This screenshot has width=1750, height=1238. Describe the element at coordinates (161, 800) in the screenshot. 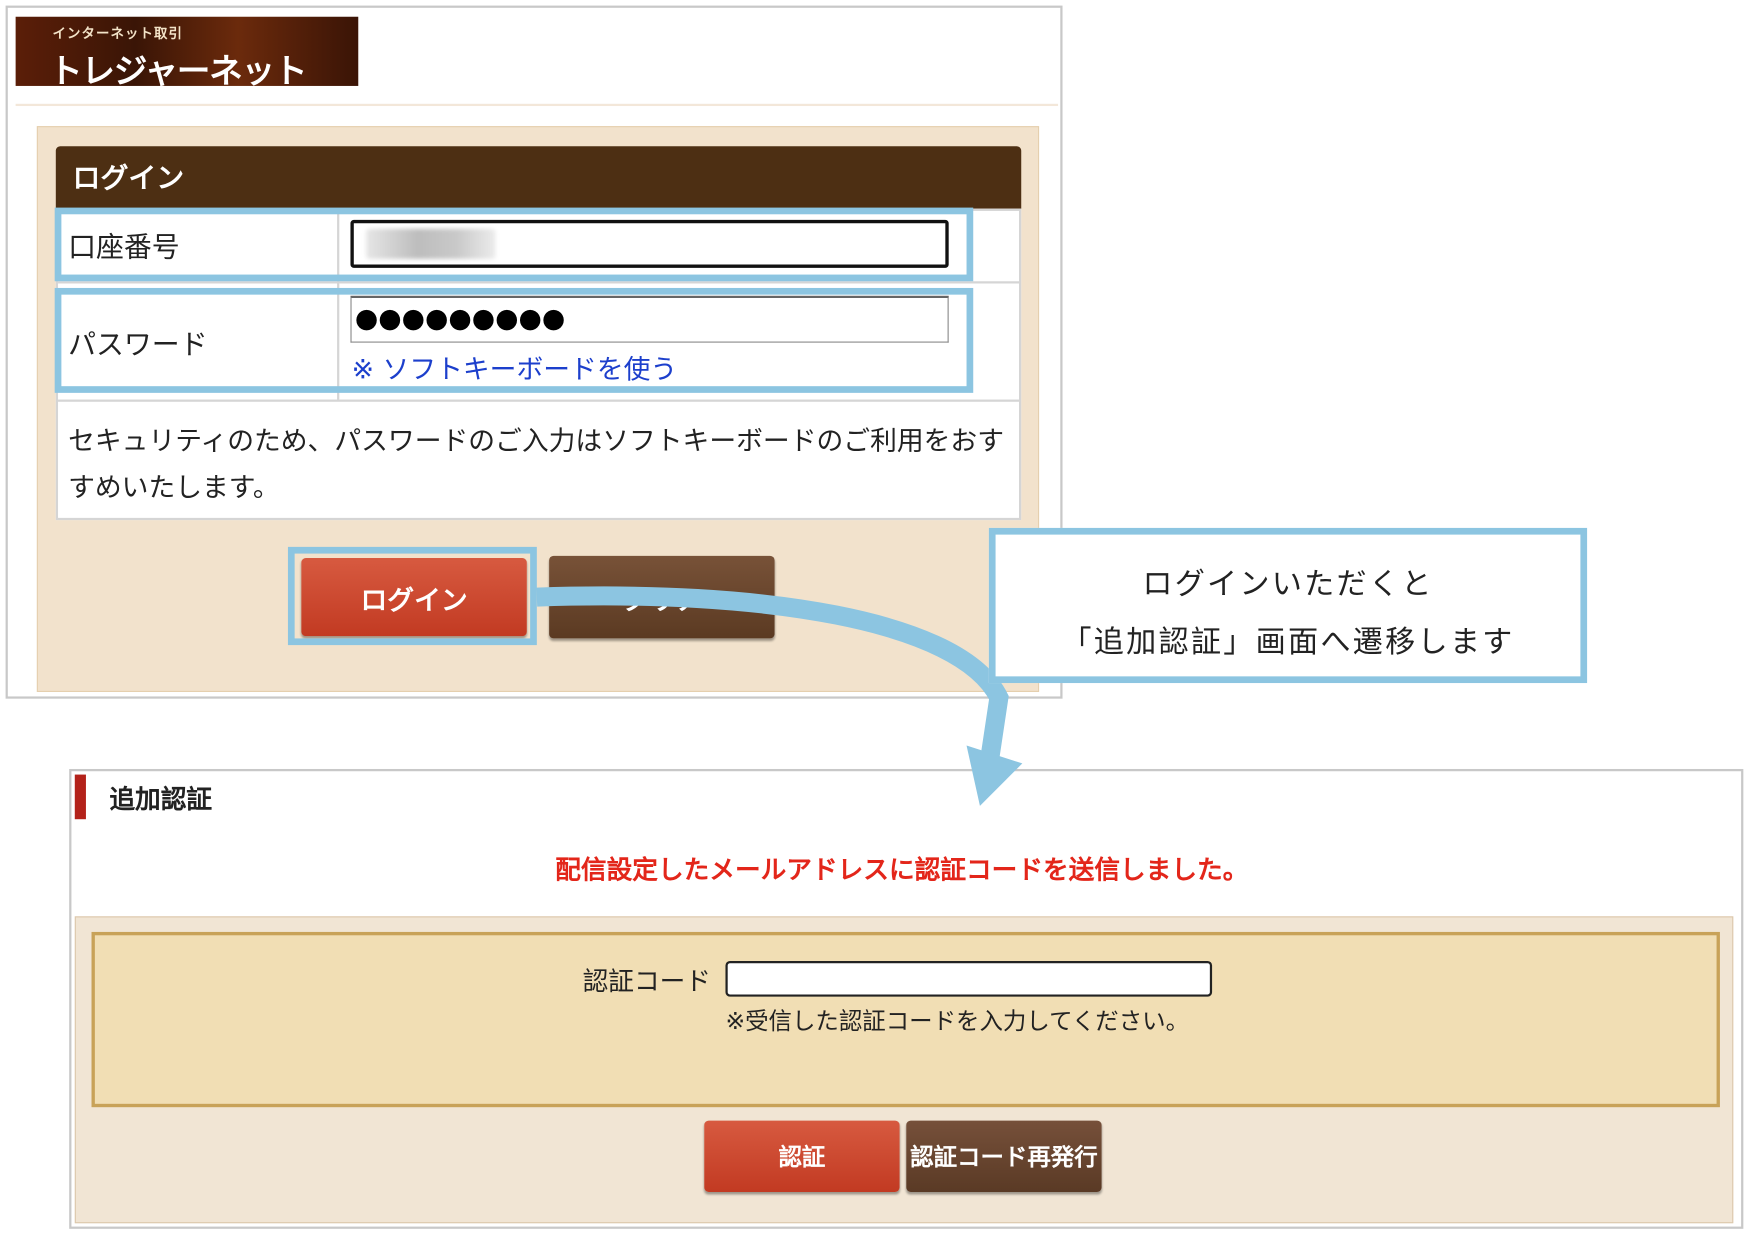

I see `auth-title: 追加認証` at that location.